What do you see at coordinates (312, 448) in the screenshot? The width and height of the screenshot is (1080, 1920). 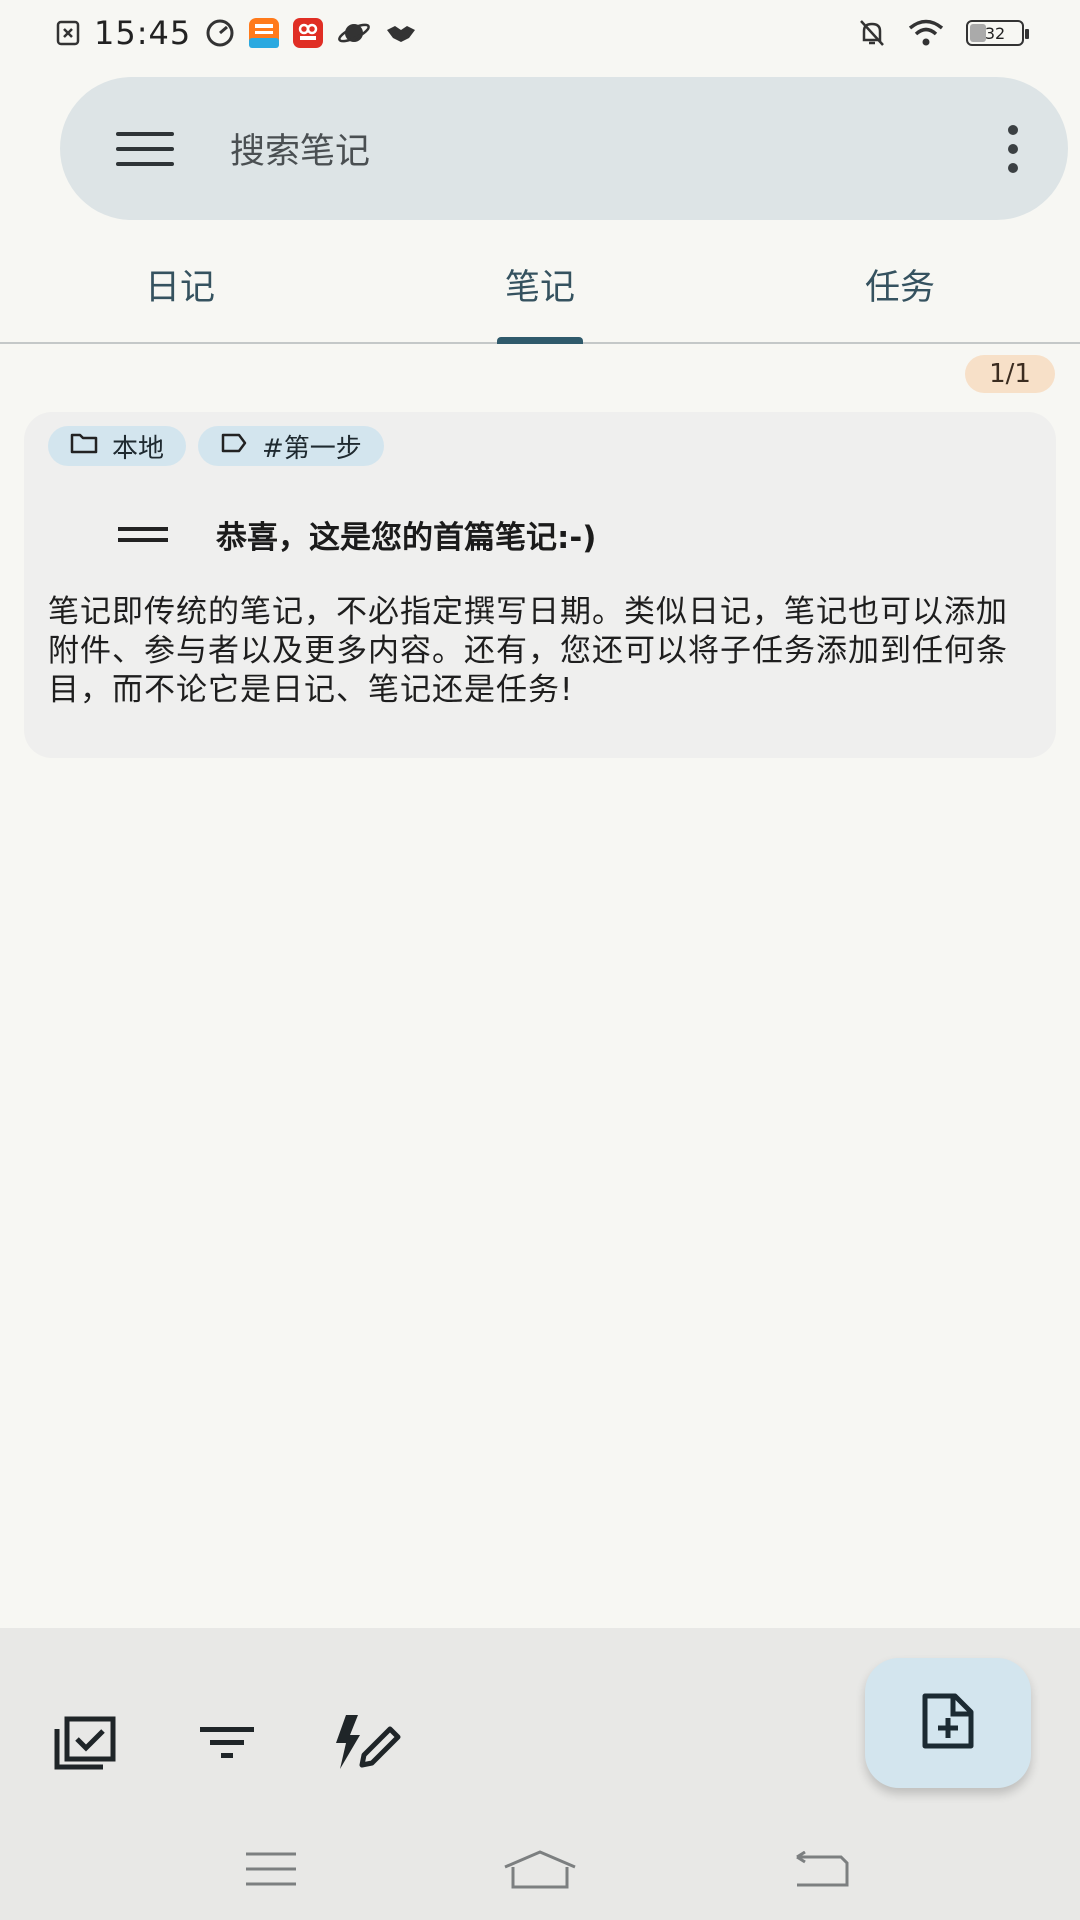 I see `tag-label: #第一步` at bounding box center [312, 448].